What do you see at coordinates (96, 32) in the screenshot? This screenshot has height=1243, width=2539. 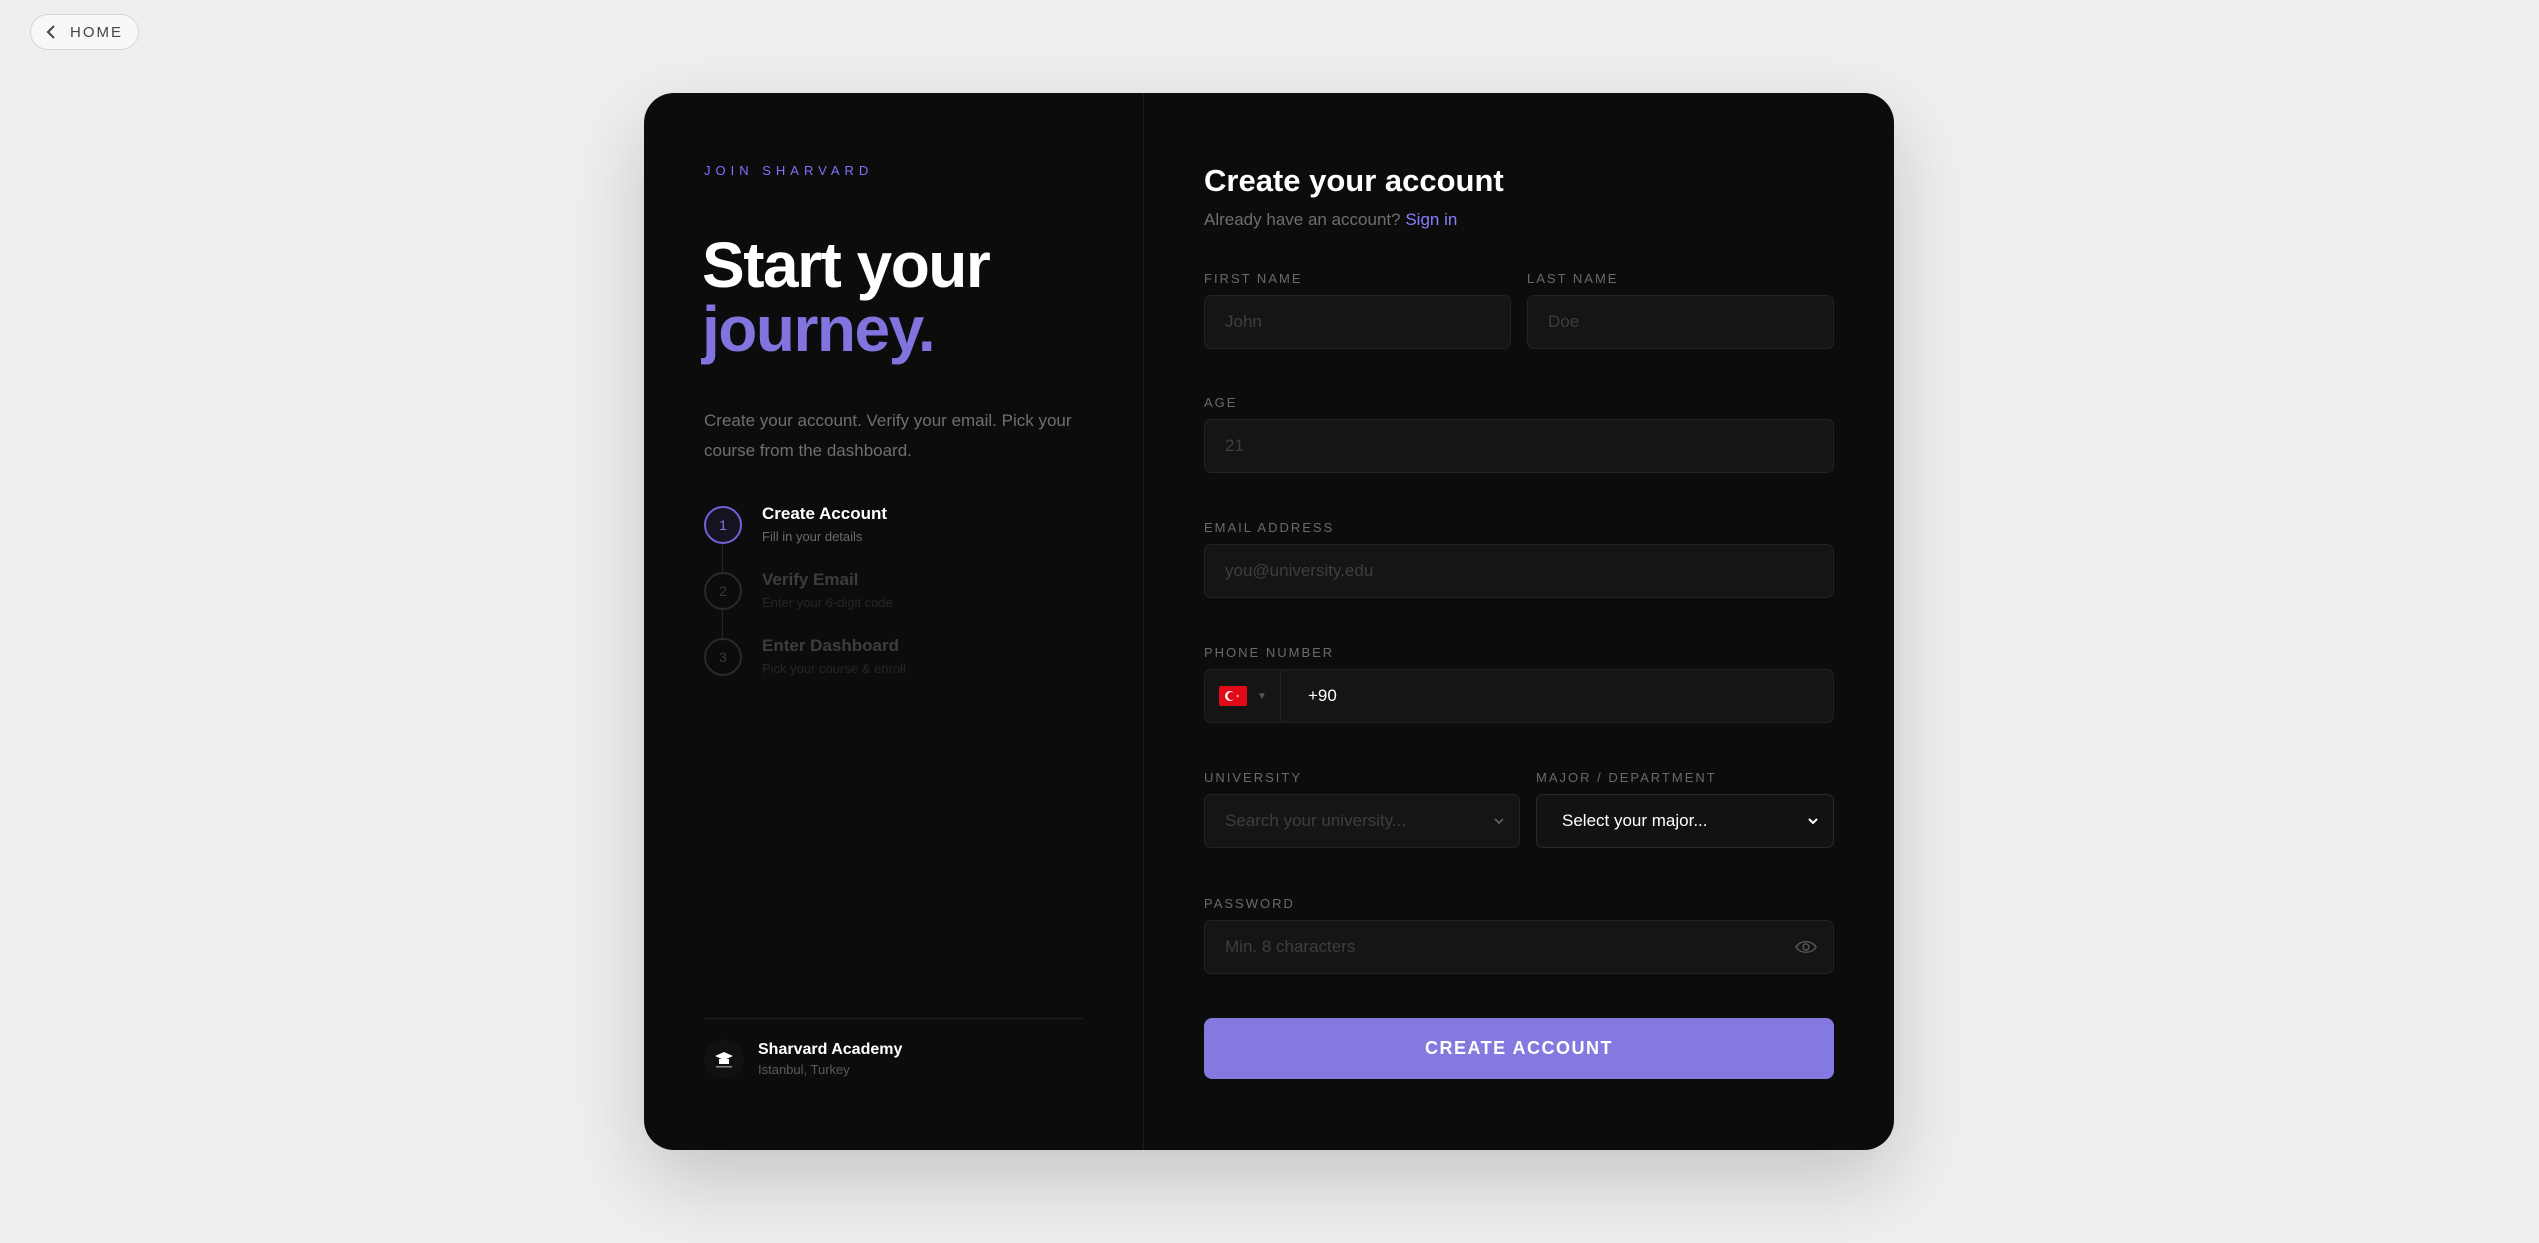 I see `home-label: HOME` at bounding box center [96, 32].